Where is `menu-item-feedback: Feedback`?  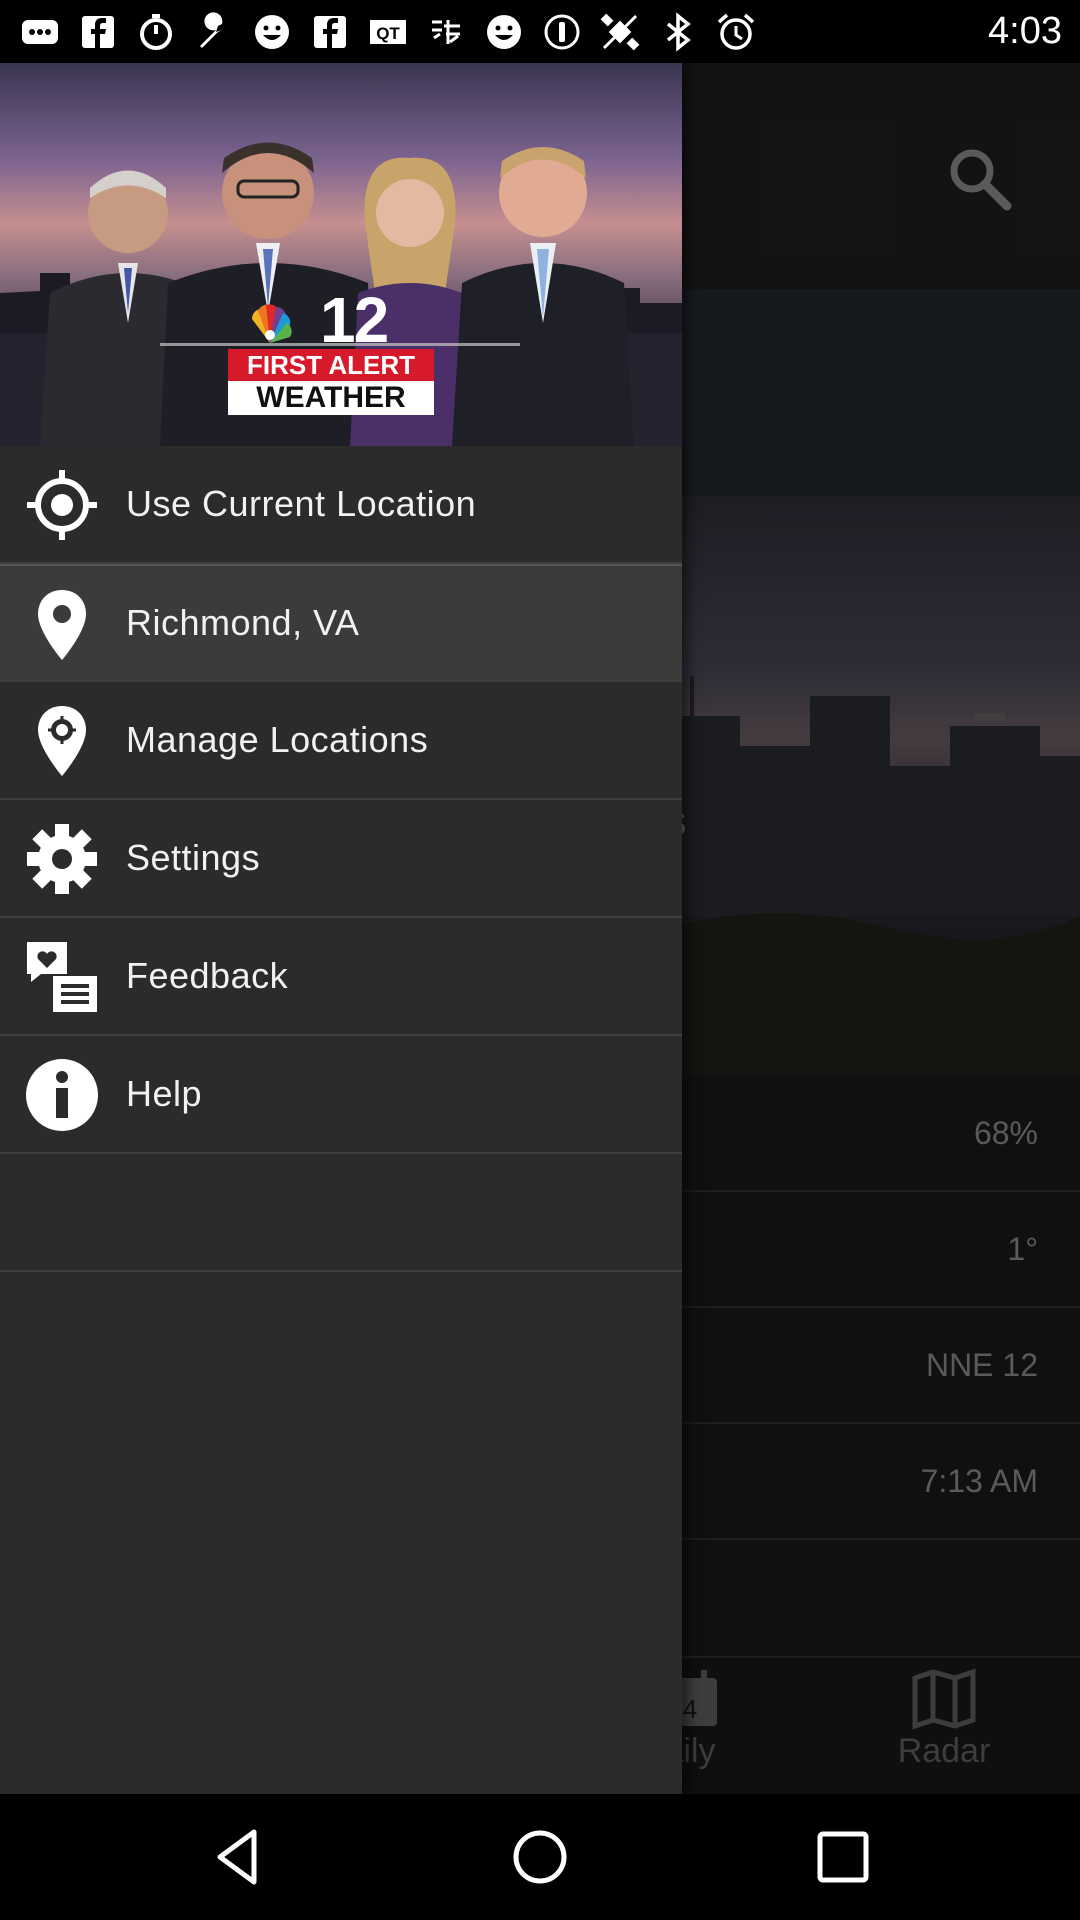
menu-item-feedback: Feedback is located at coordinates (341, 977).